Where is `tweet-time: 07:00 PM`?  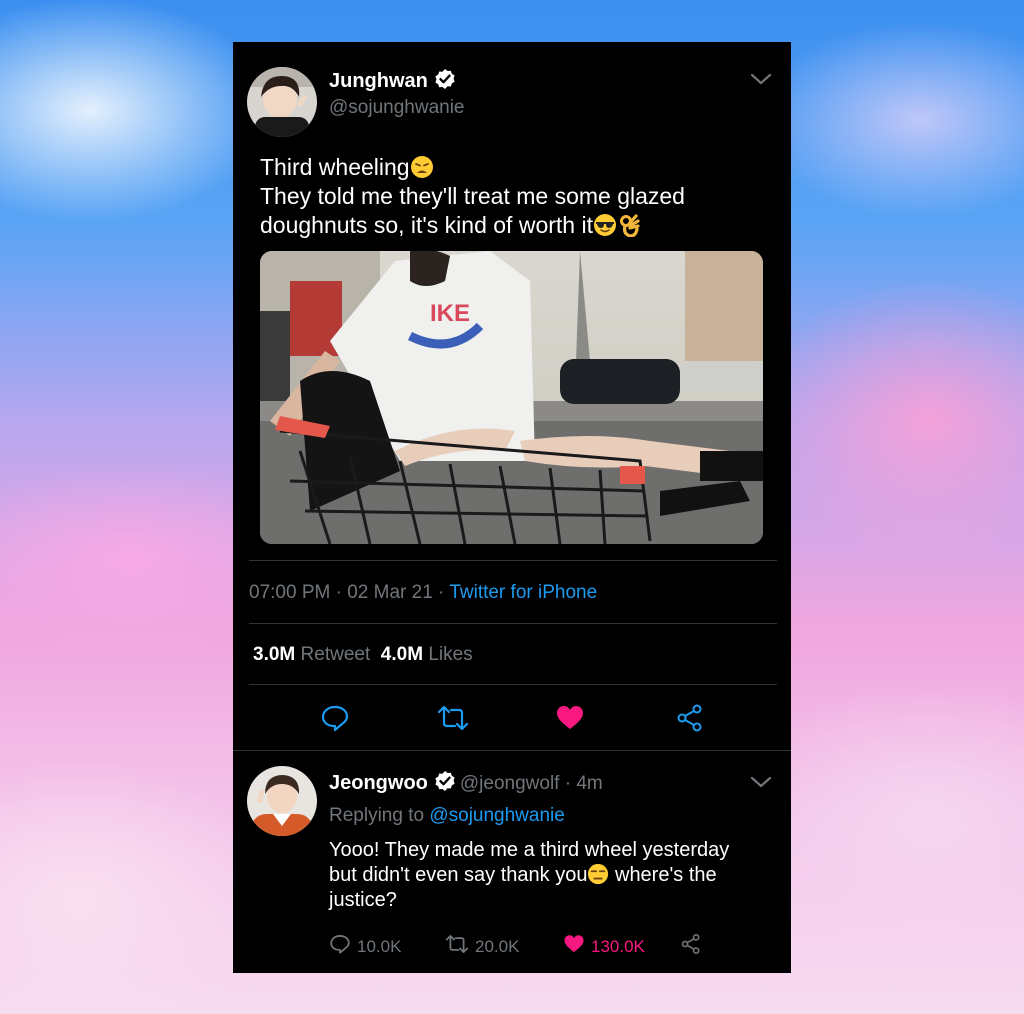 tweet-time: 07:00 PM is located at coordinates (290, 592).